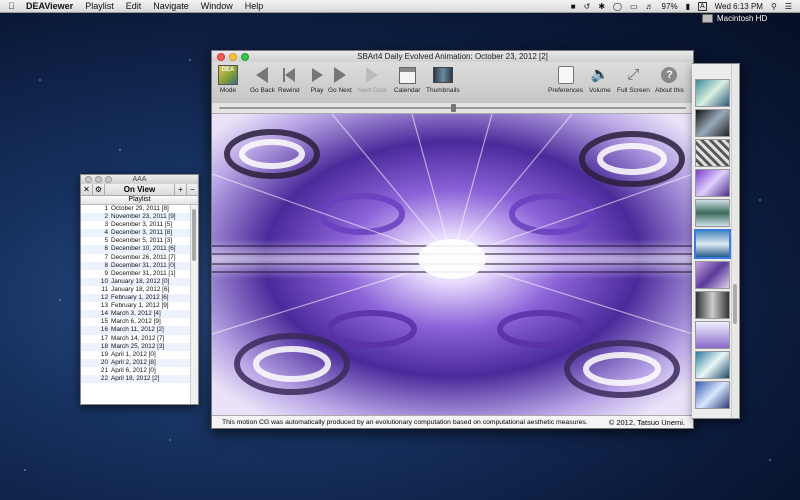 This screenshot has height=500, width=800. Describe the element at coordinates (136, 209) in the screenshot. I see `list-item: 1 October 29, 2011 [8]` at that location.